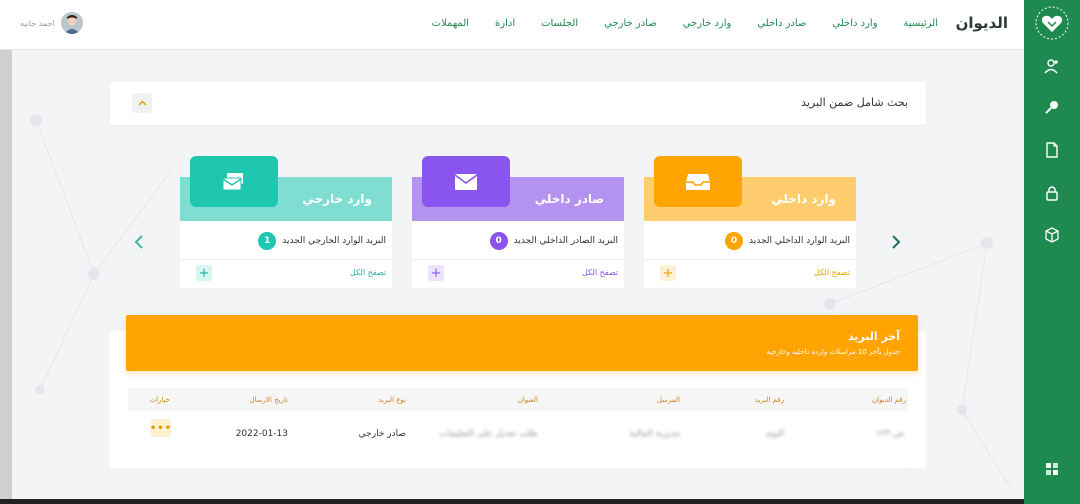 The width and height of the screenshot is (1080, 504). Describe the element at coordinates (1052, 469) in the screenshot. I see `grid-icon` at that location.